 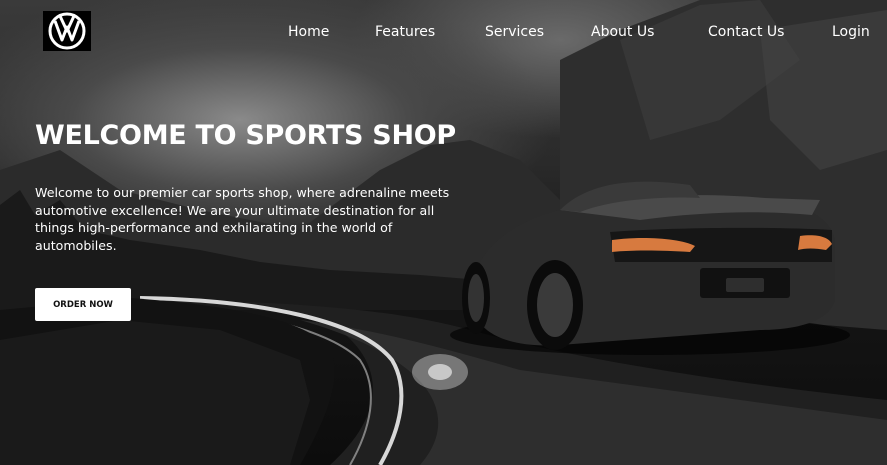 What do you see at coordinates (83, 304) in the screenshot?
I see `order-now-button: ORDER NOW` at bounding box center [83, 304].